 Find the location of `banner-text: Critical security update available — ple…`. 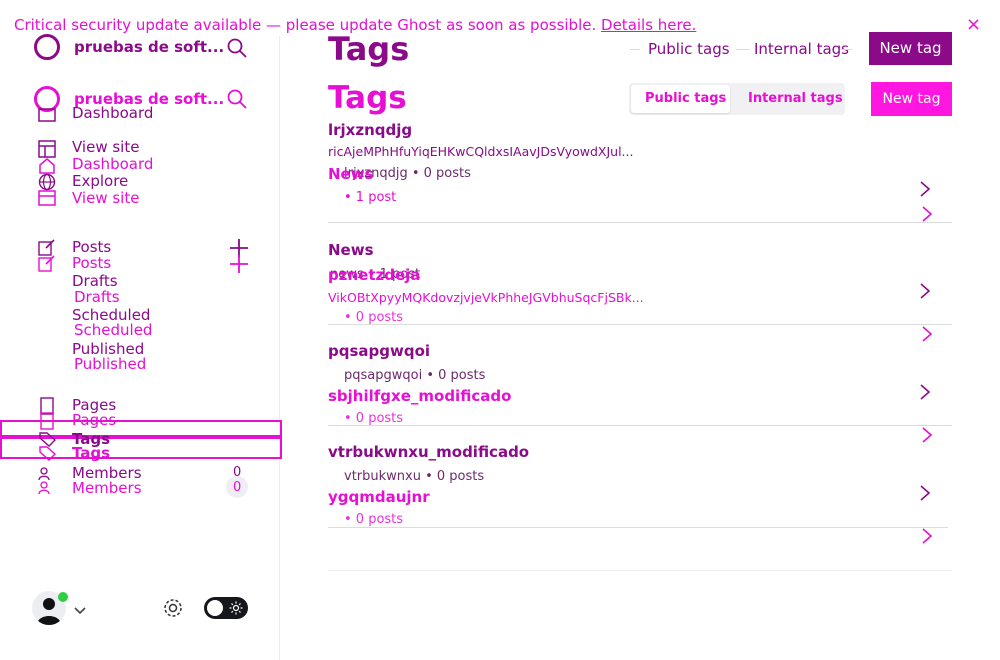

banner-text: Critical security update available — ple… is located at coordinates (305, 25).